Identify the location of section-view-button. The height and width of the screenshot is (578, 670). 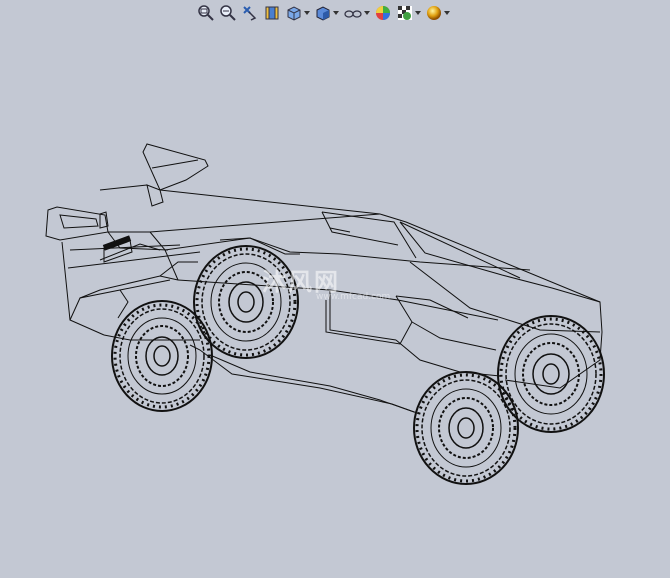
(272, 13).